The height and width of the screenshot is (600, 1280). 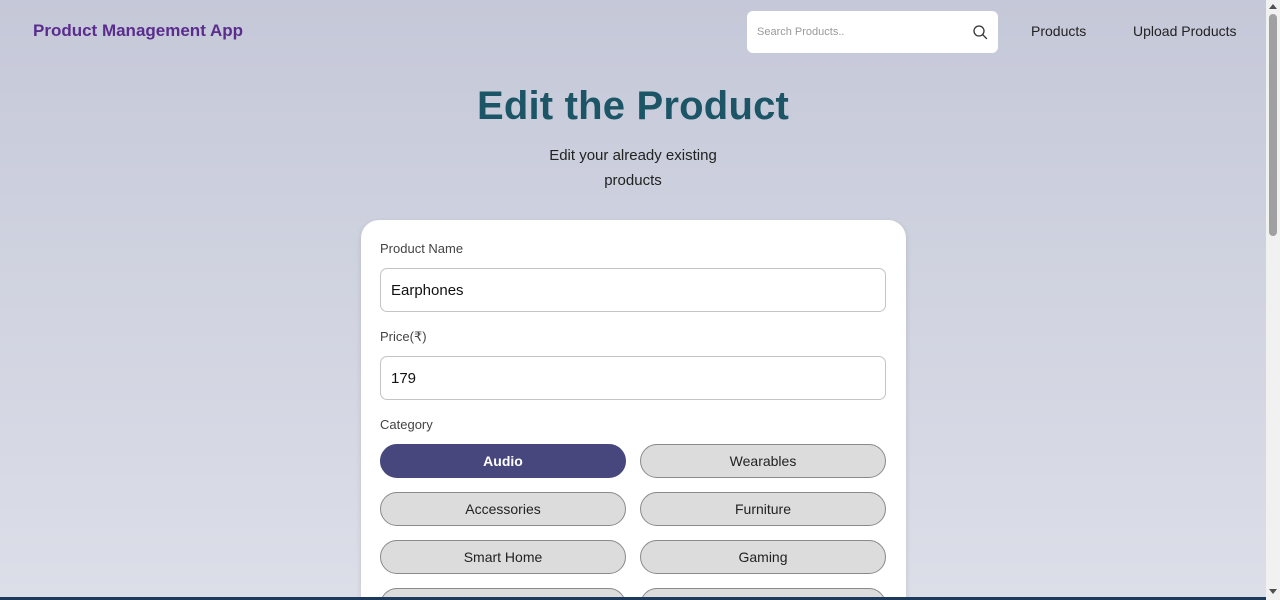 I want to click on category-button-furniture: Furniture, so click(x=763, y=509).